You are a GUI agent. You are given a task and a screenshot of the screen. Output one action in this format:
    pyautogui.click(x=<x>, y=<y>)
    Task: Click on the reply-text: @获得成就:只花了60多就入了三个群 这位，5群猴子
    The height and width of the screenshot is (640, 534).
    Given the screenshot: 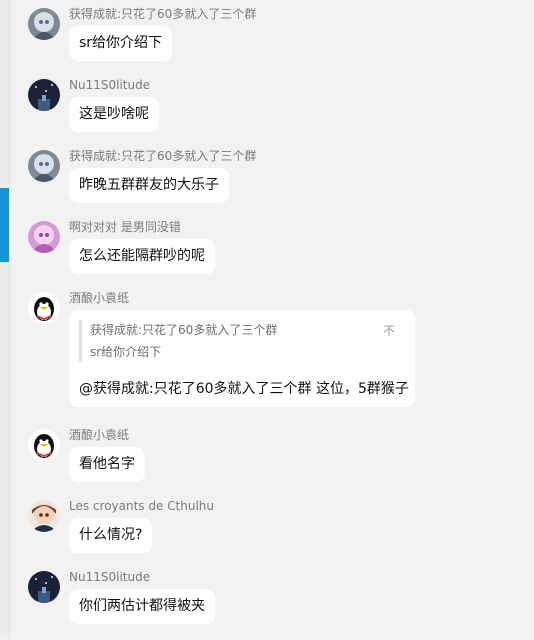 What is the action you would take?
    pyautogui.click(x=244, y=389)
    